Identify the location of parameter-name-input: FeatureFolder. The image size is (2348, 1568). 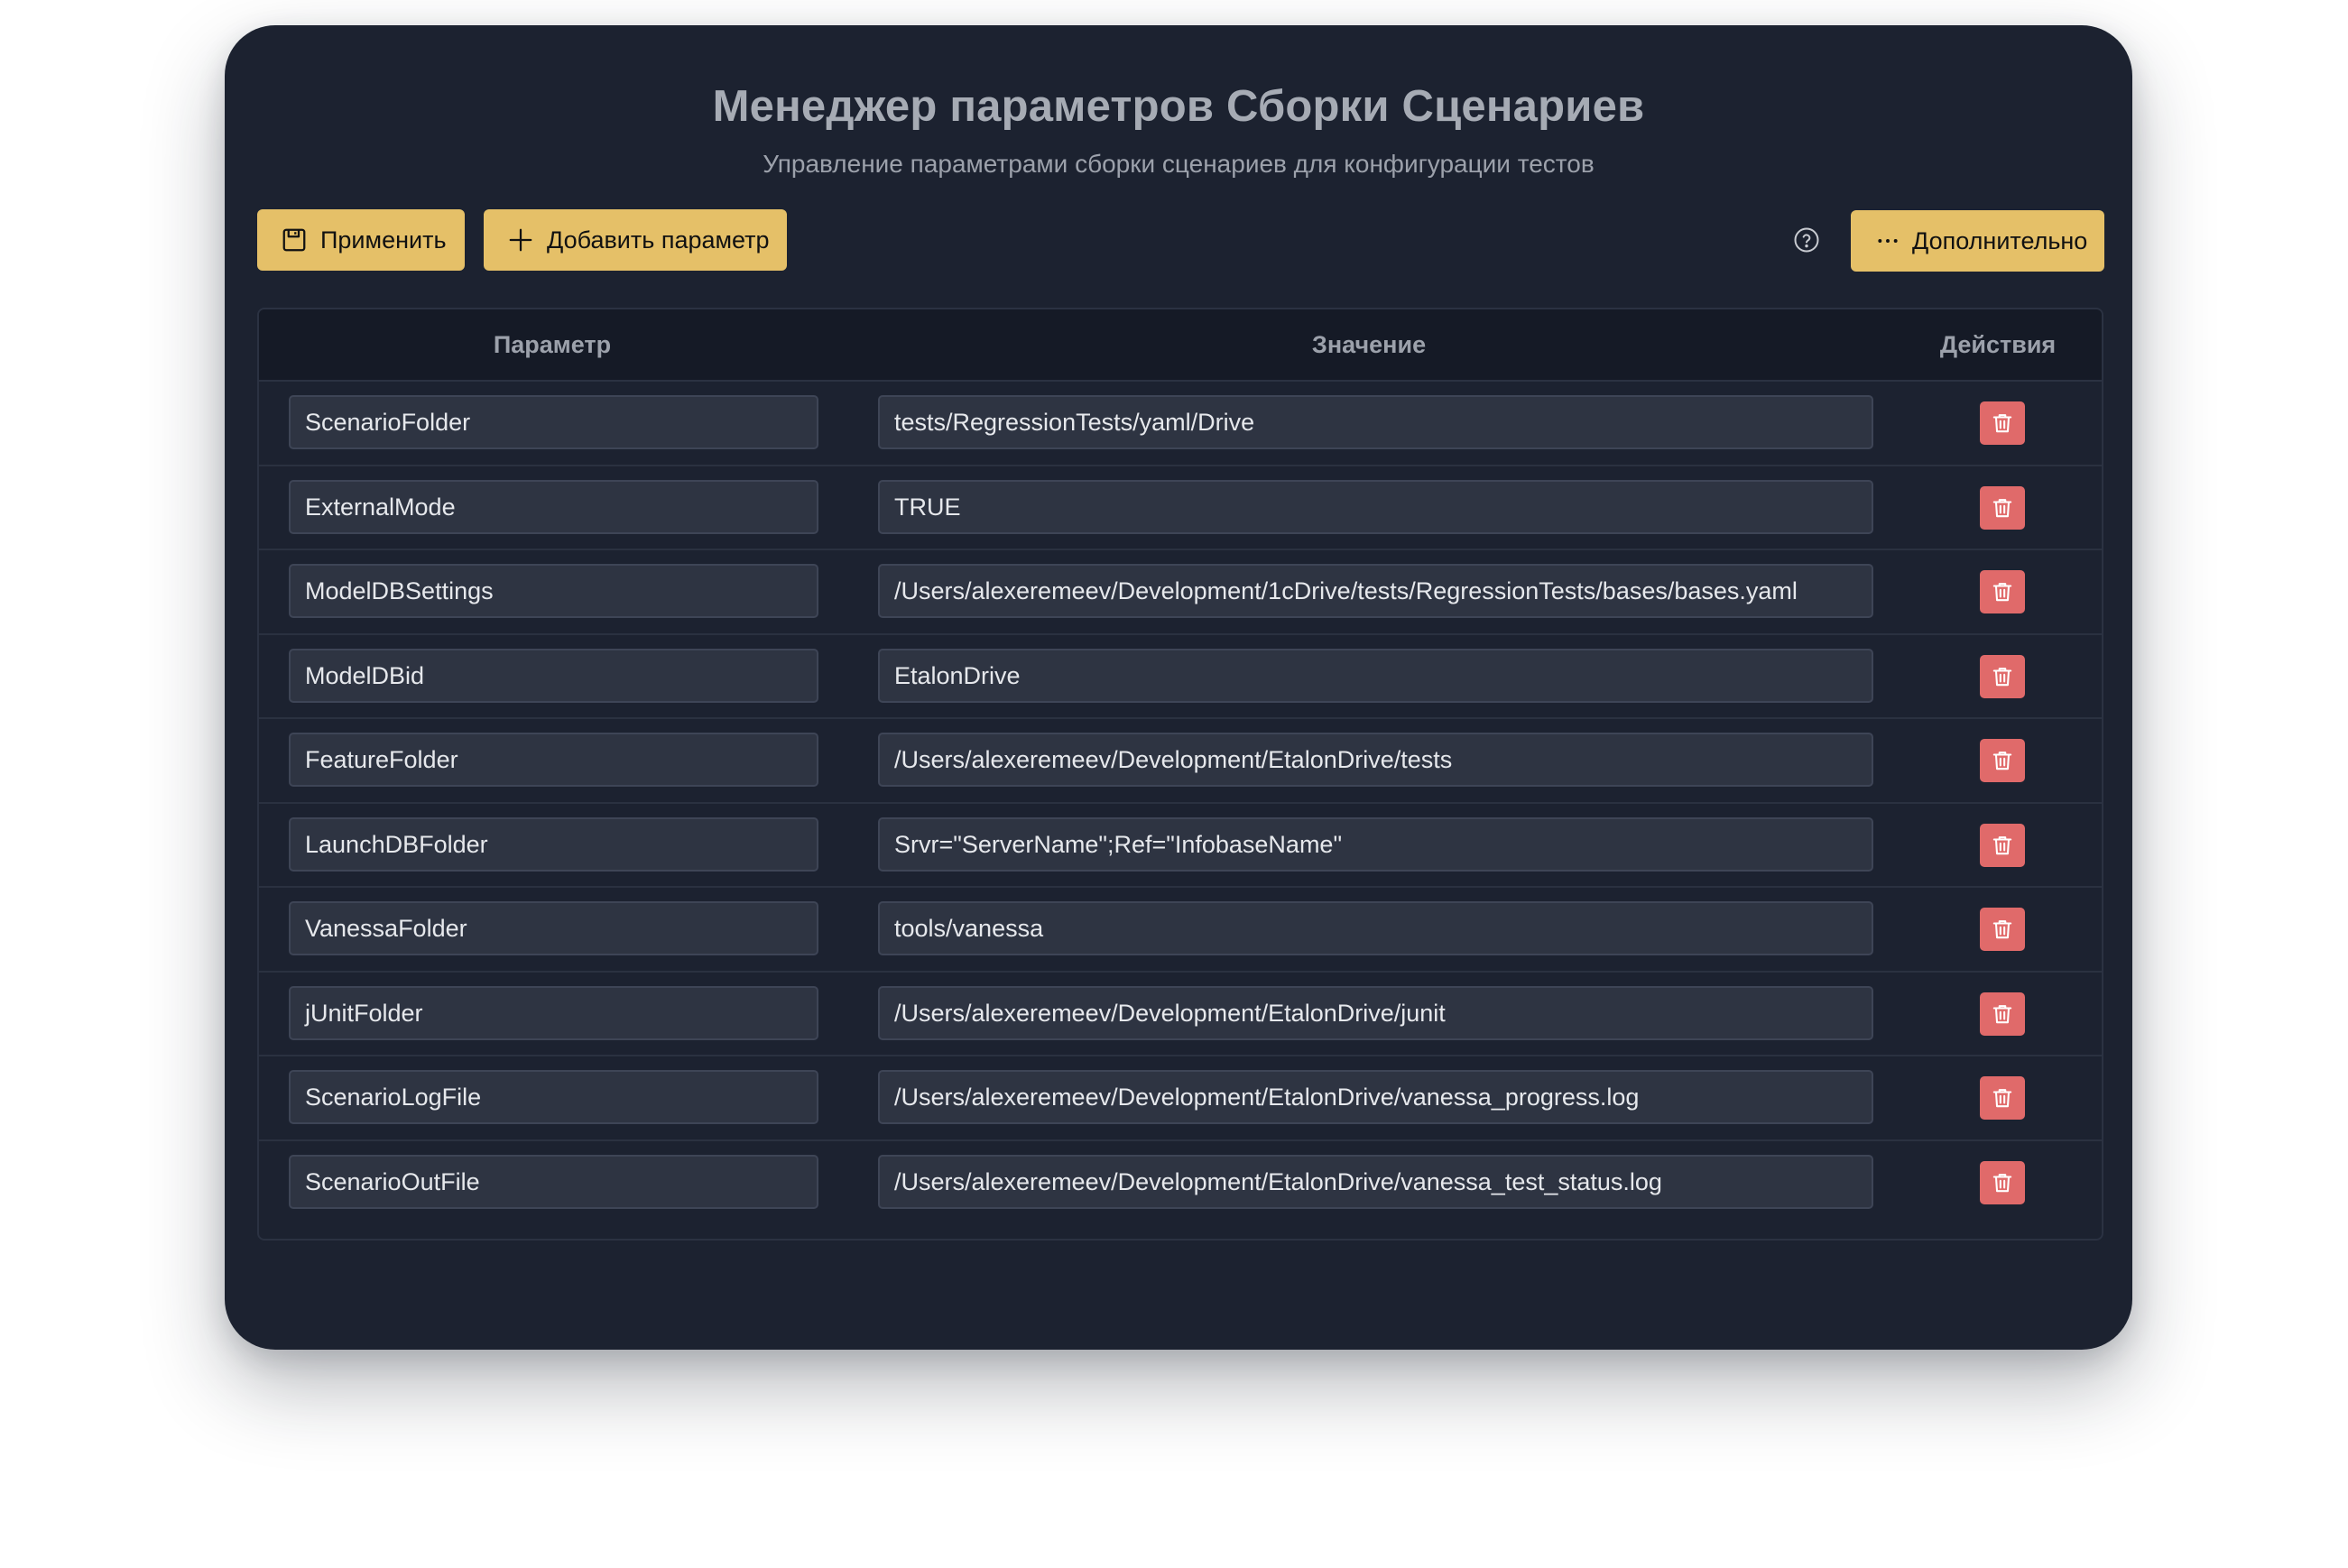
(553, 760).